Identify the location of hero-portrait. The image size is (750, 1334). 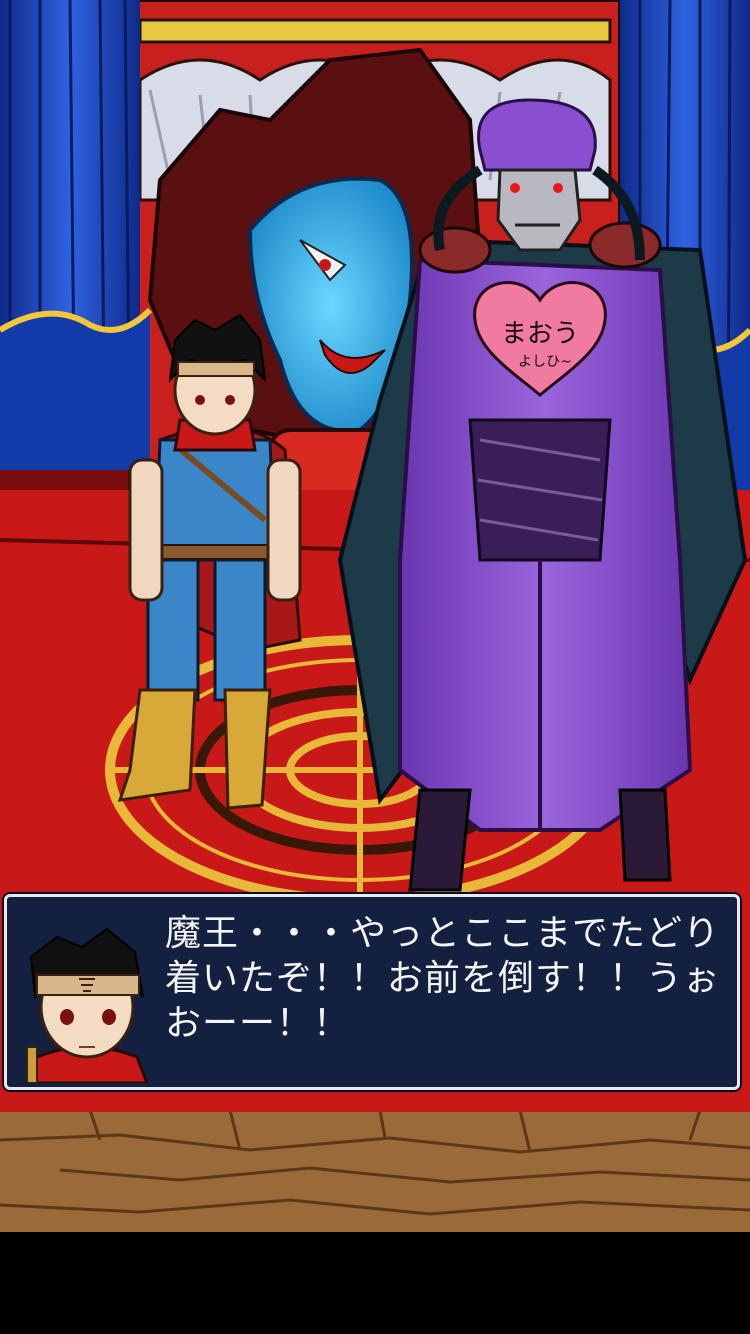
(87, 1005).